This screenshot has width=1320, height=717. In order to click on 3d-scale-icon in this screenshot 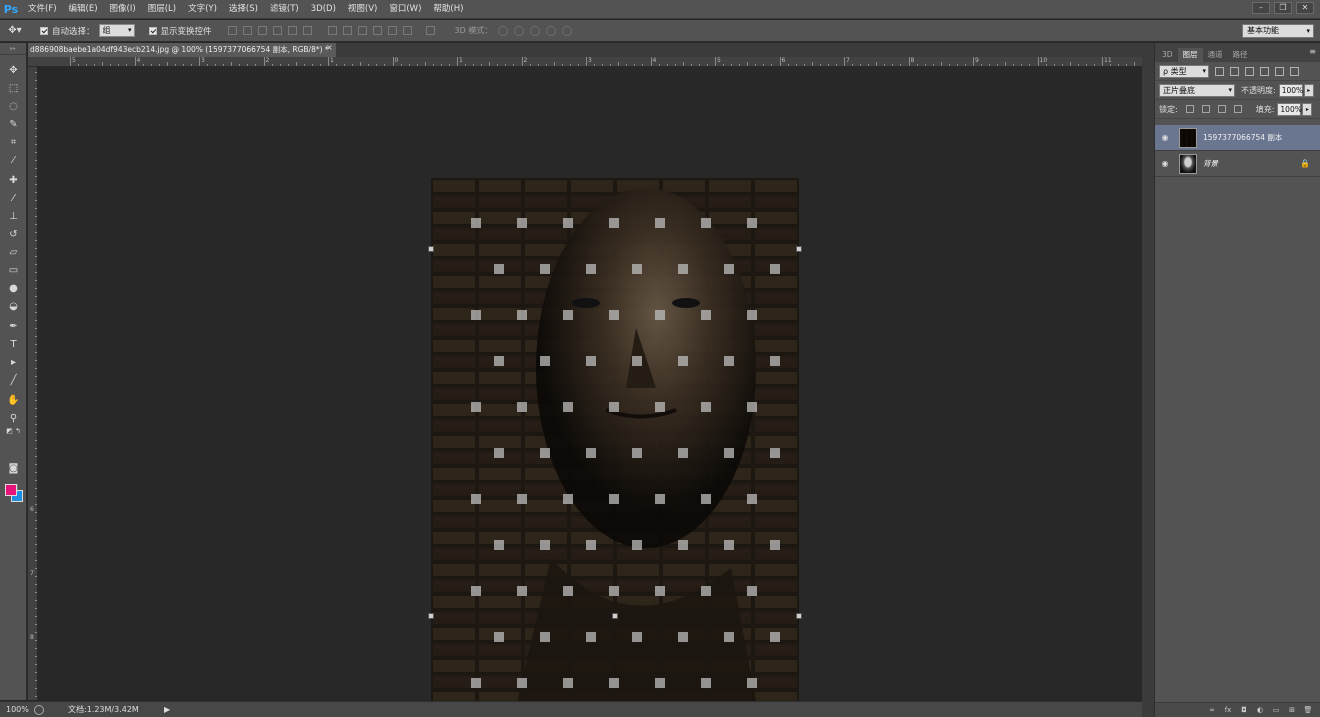, I will do `click(567, 30)`.